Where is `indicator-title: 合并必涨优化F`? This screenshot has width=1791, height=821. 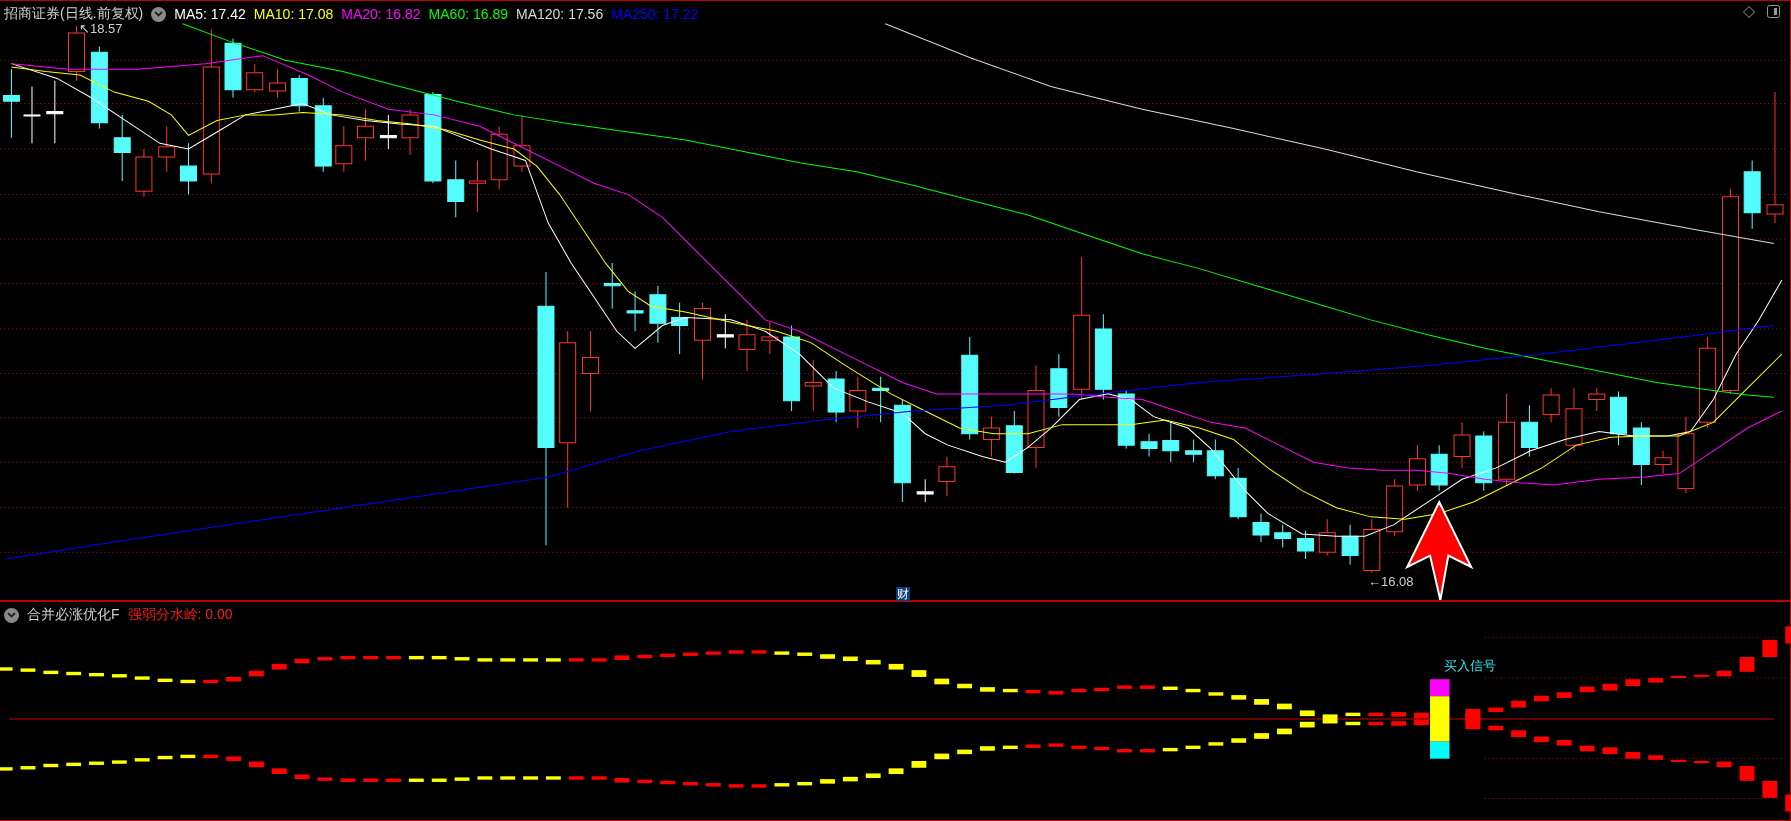
indicator-title: 合并必涨优化F is located at coordinates (73, 615).